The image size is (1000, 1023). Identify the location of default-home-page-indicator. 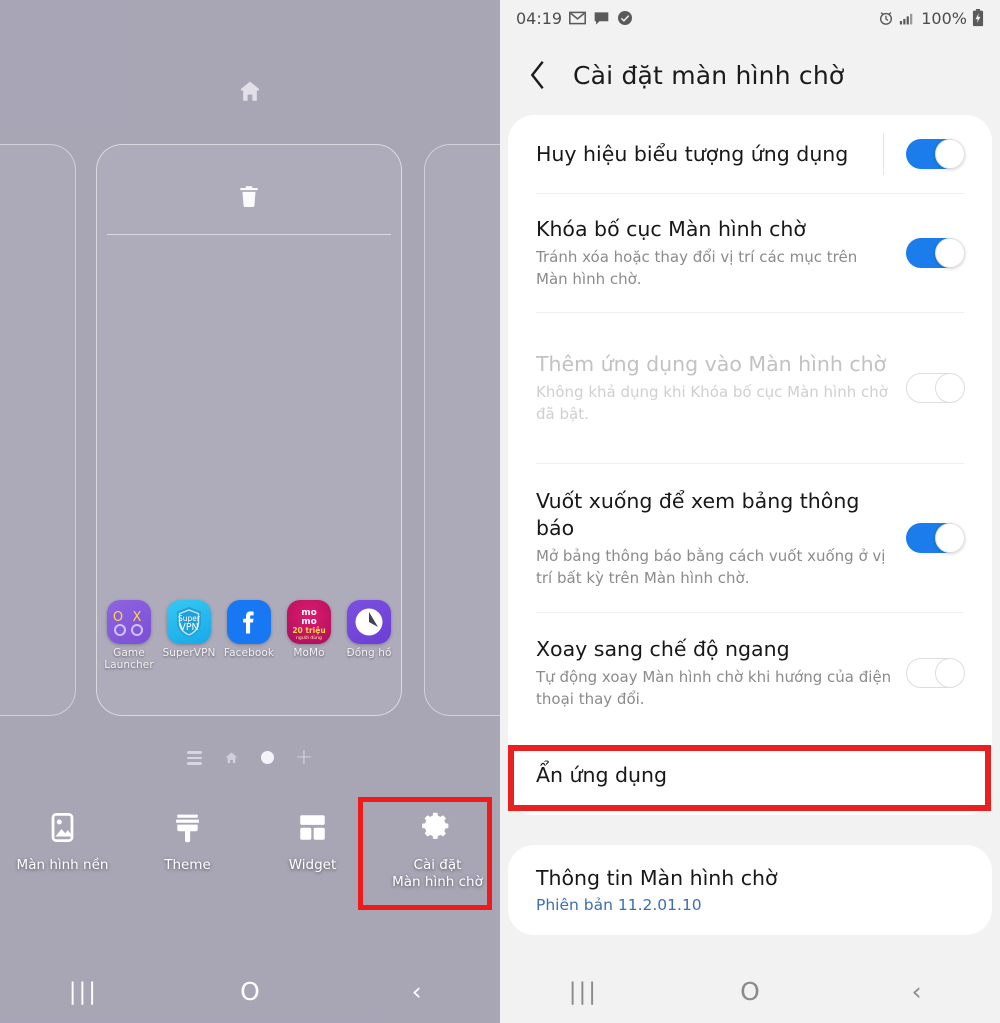
(250, 91).